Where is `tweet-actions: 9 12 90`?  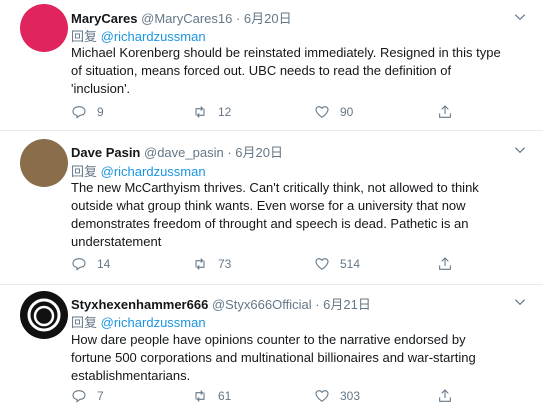 tweet-actions: 9 12 90 is located at coordinates (271, 114).